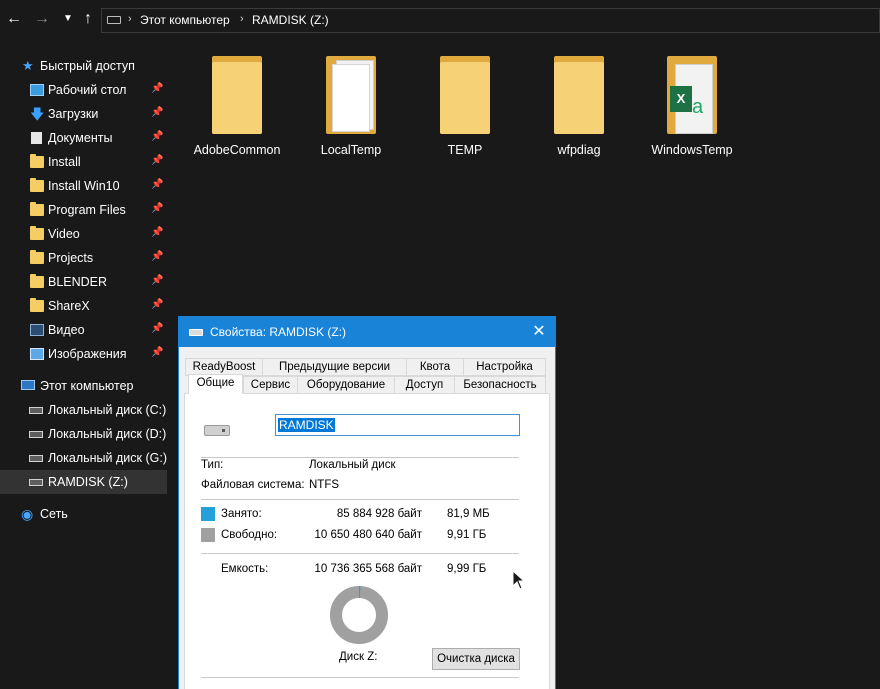 This screenshot has width=880, height=689. Describe the element at coordinates (346, 385) in the screenshot. I see `tab-hardware: Оборудование` at that location.